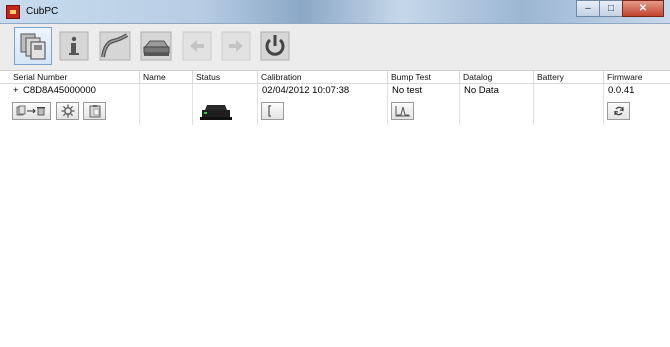 This screenshot has width=670, height=347. I want to click on bump-test-cell: No test, so click(424, 104).